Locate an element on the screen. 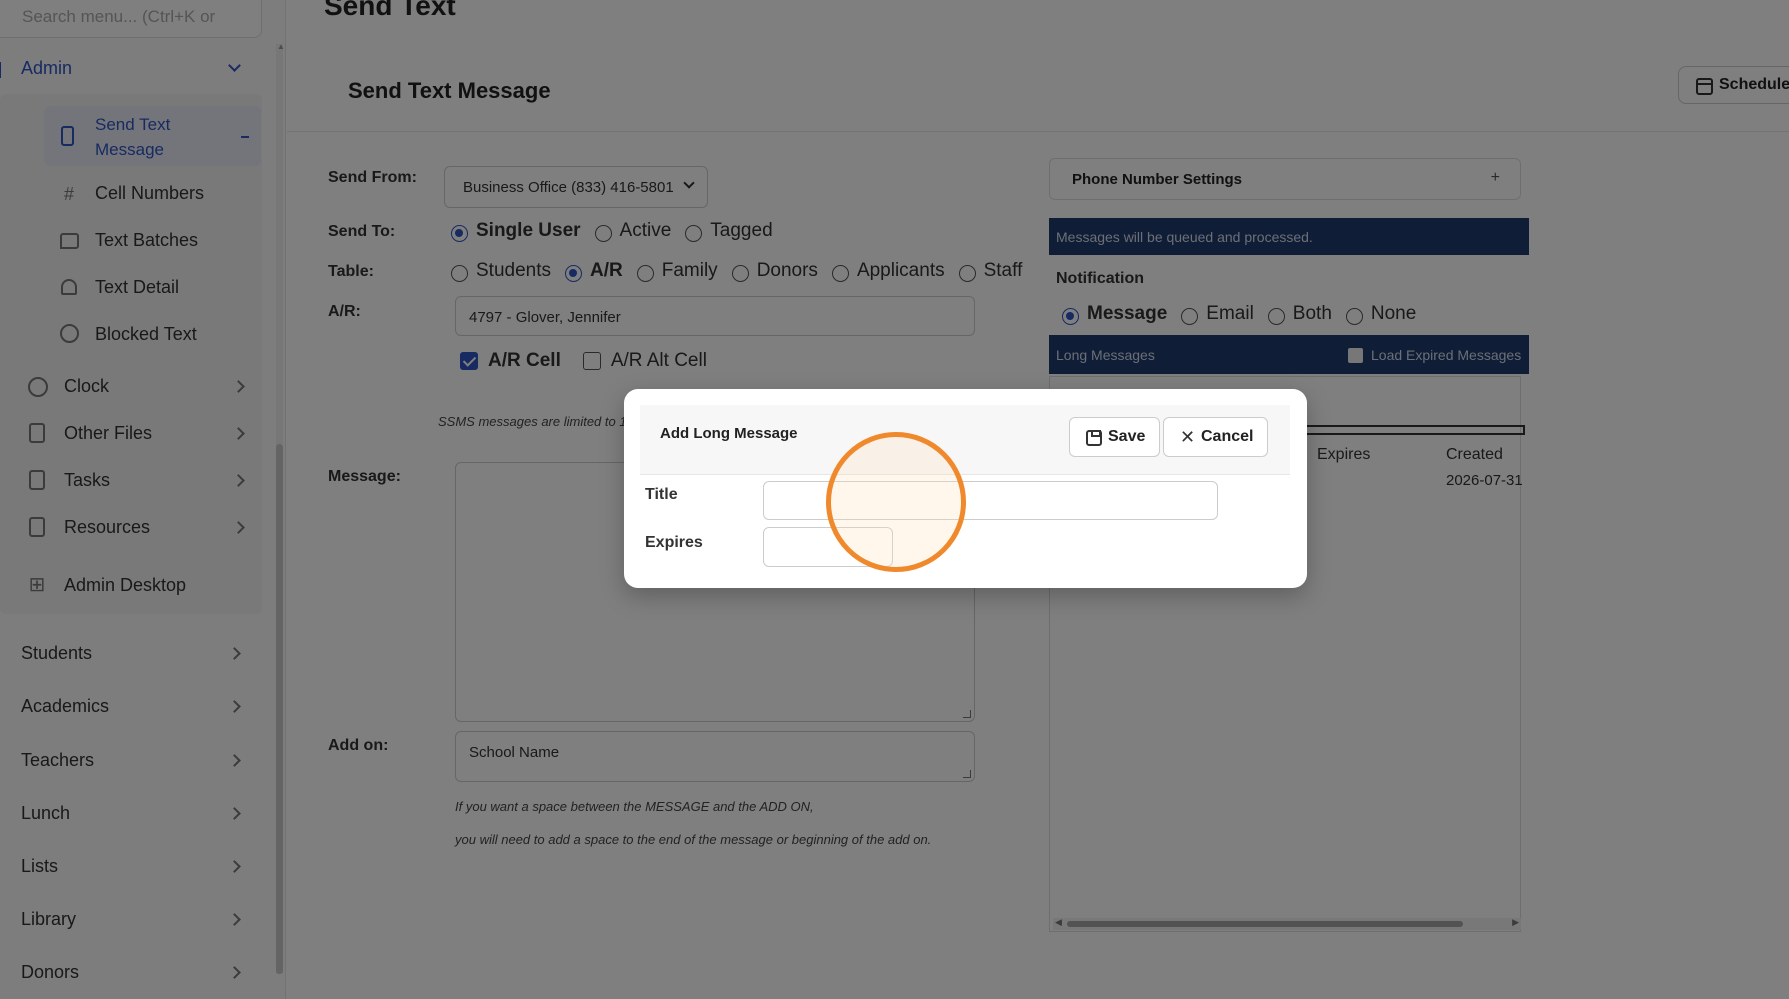 The image size is (1789, 999). close-icon: ✕ is located at coordinates (1188, 437).